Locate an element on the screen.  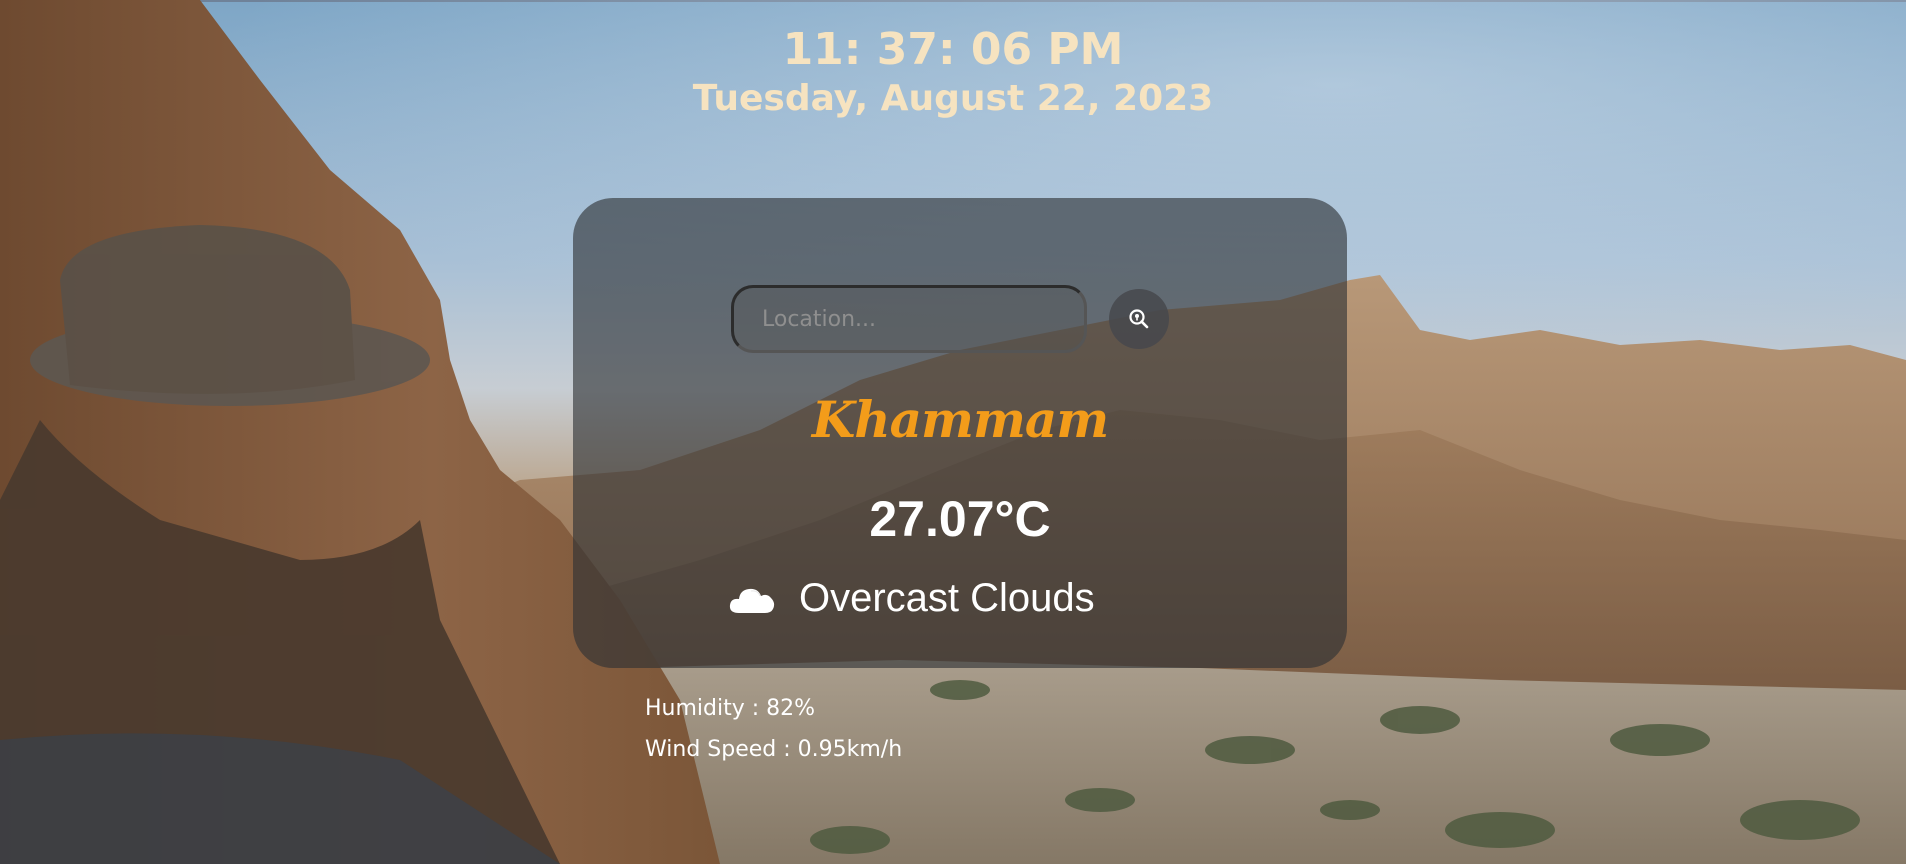
search-button is located at coordinates (1139, 319).